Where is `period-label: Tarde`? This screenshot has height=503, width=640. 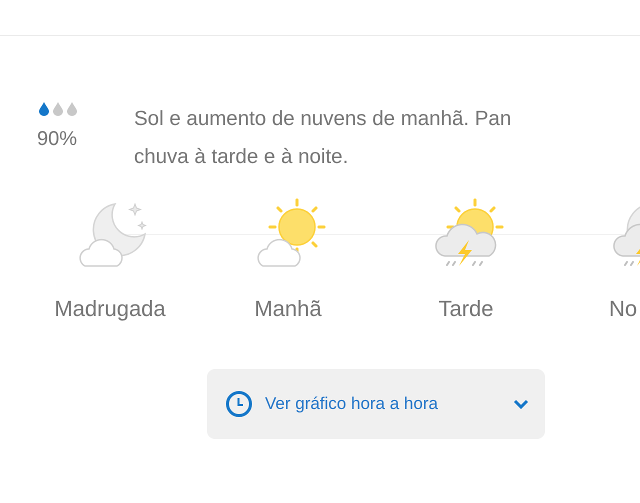
period-label: Tarde is located at coordinates (466, 309).